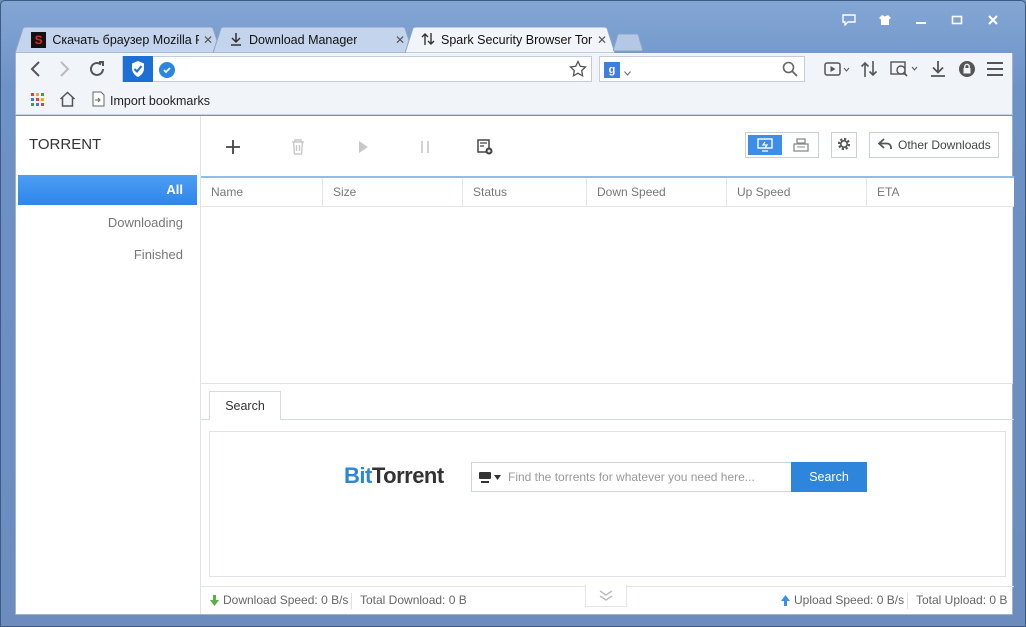  I want to click on sidebar-item-downloading: Downloading, so click(107, 223).